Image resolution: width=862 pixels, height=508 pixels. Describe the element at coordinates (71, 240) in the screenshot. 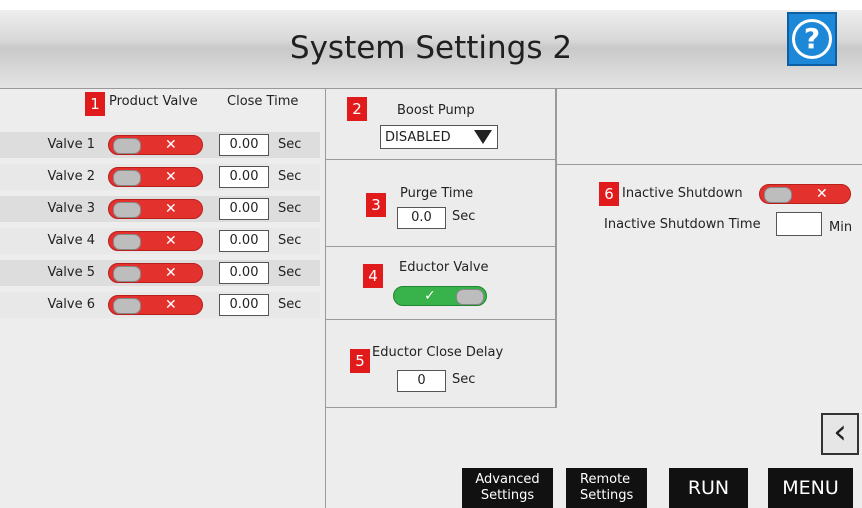

I see `valve-label: Valve 4` at that location.